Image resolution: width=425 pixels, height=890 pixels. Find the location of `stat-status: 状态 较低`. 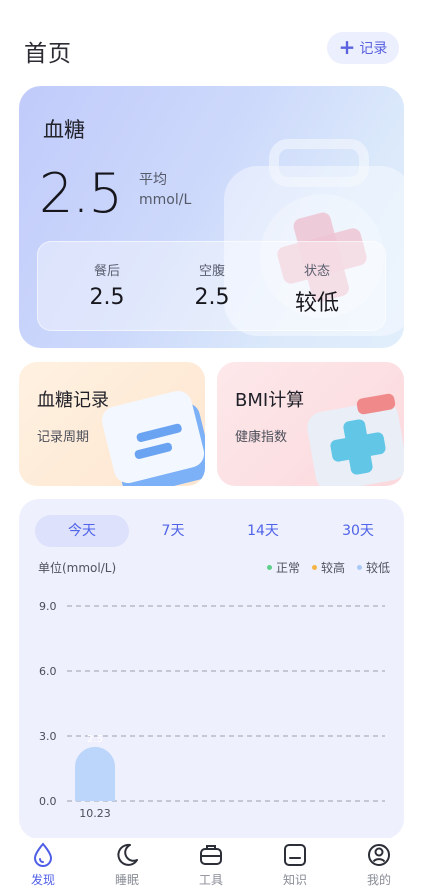

stat-status: 状态 较低 is located at coordinates (317, 288).